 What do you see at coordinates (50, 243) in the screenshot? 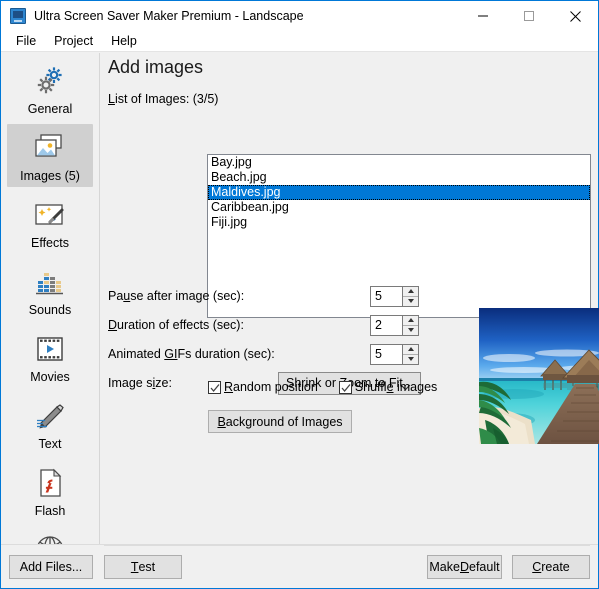
I see `sidebar-item-label: Effects` at bounding box center [50, 243].